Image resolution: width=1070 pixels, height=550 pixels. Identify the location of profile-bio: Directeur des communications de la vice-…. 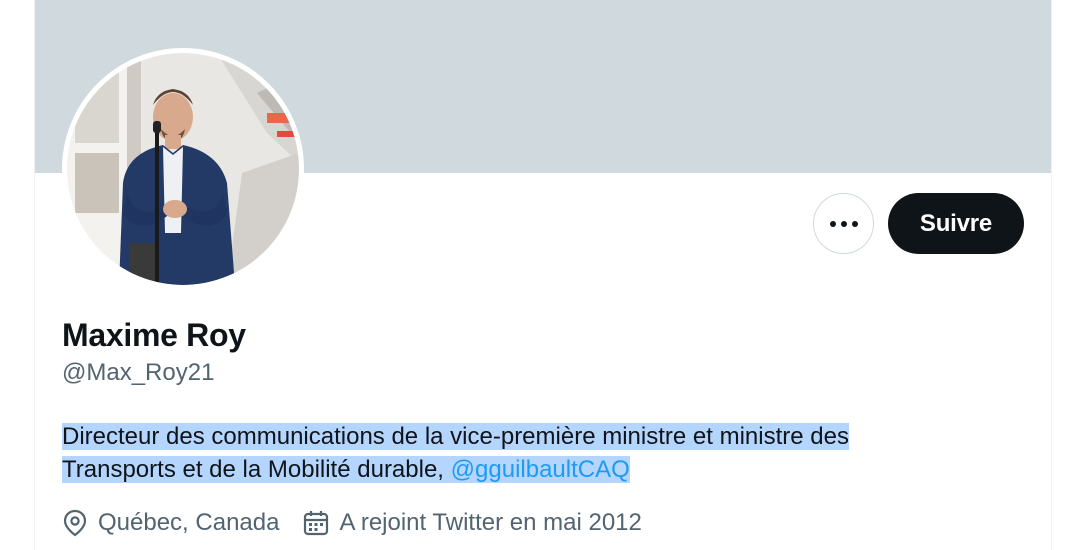
(512, 453).